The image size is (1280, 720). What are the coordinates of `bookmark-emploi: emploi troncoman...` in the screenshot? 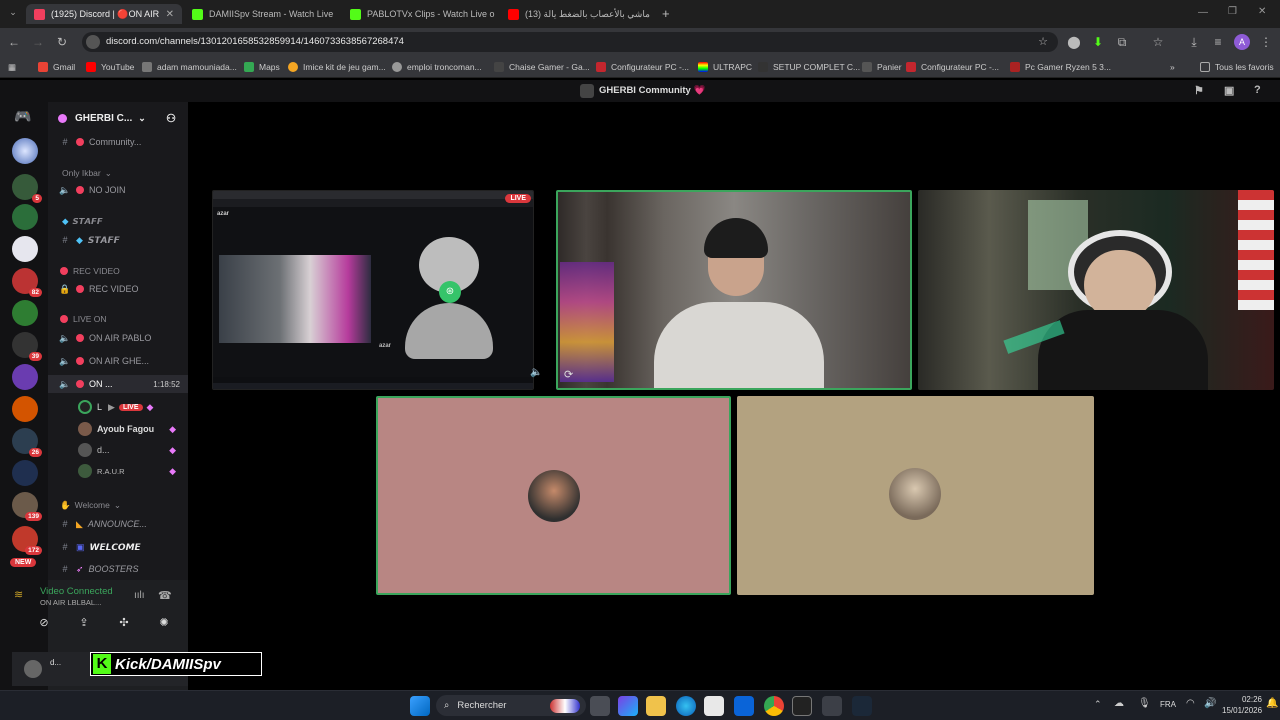 It's located at (437, 67).